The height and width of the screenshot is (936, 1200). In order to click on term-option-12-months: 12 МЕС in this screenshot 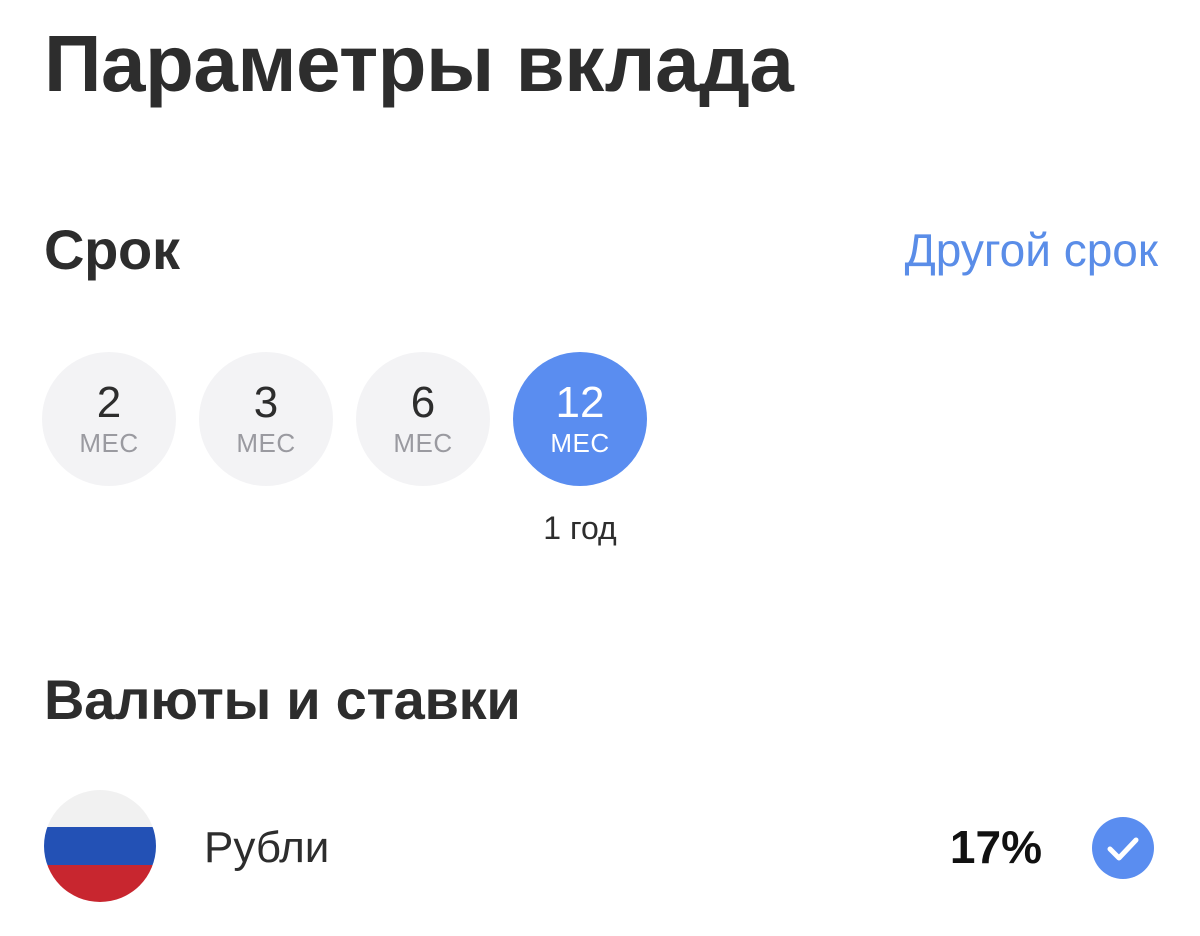, I will do `click(580, 419)`.